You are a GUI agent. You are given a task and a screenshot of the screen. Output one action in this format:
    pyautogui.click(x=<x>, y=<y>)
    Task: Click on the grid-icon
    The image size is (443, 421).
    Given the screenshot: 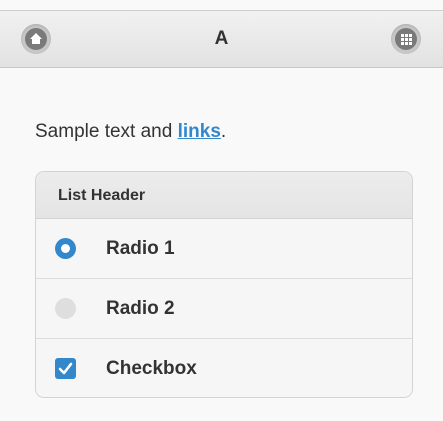 What is the action you would take?
    pyautogui.click(x=406, y=39)
    